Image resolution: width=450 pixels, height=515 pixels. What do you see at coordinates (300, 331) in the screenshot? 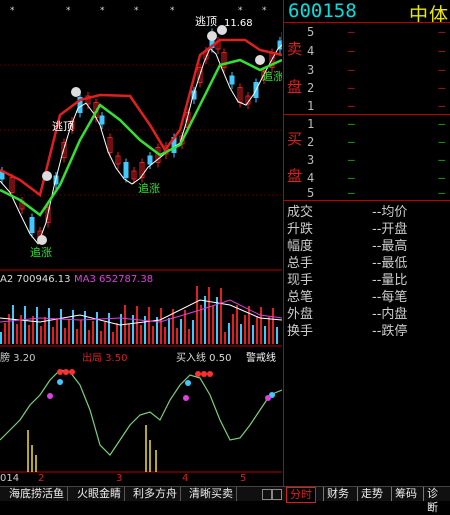
I see `stat-label-turnover: 换手` at bounding box center [300, 331].